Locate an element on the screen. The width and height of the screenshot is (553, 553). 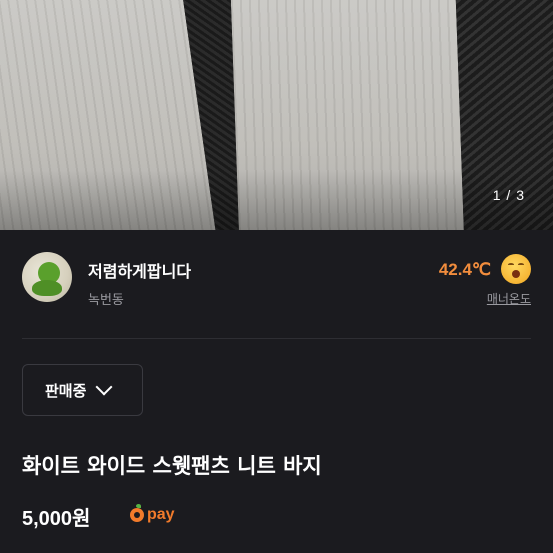
item-title: 화이트 와이드 스웻팬츠 니트 바지 is located at coordinates (172, 466).